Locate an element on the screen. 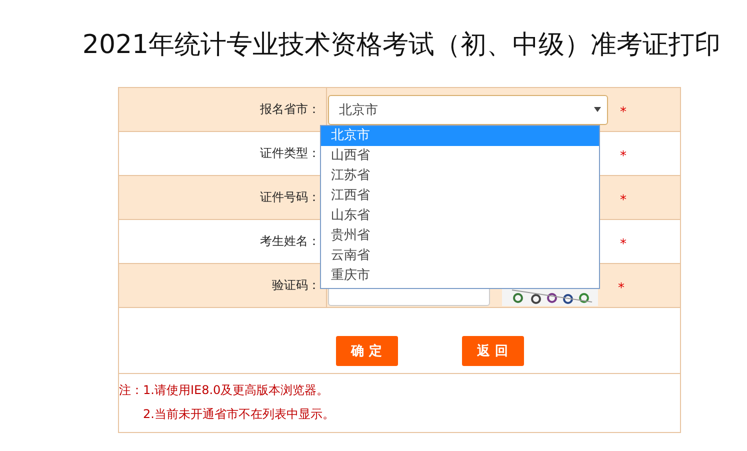  page-title: 2021年统计专业技术资格考试（初、中级）准考证打印 is located at coordinates (401, 45).